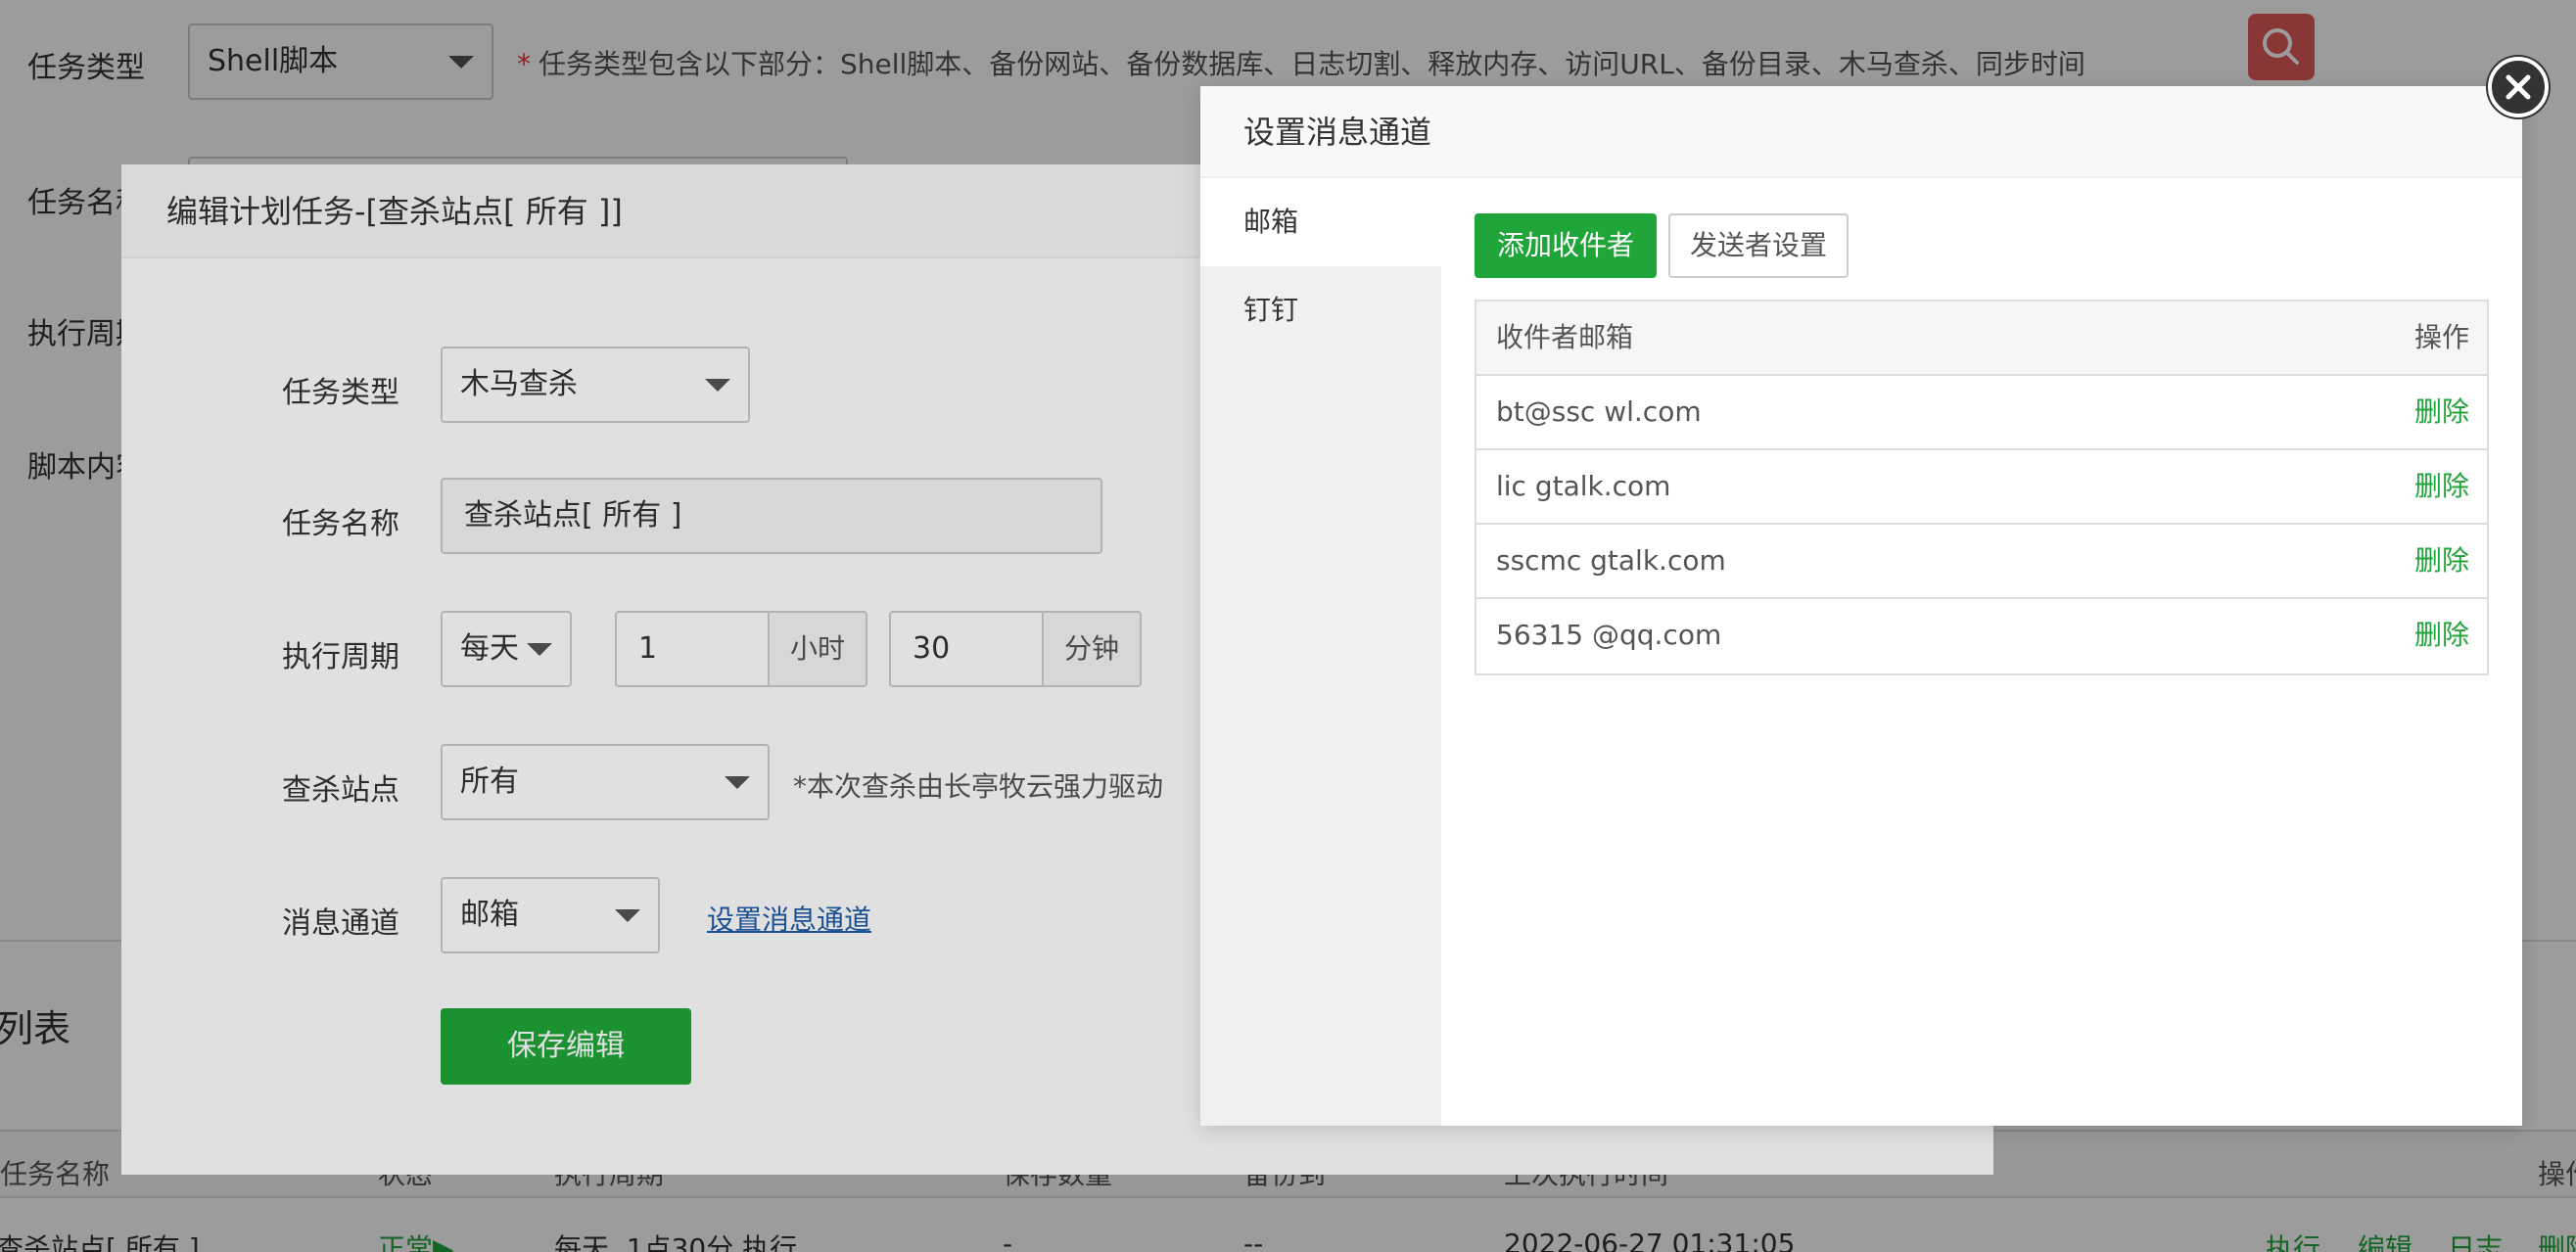 The image size is (2576, 1252). I want to click on close-icon, so click(2519, 87).